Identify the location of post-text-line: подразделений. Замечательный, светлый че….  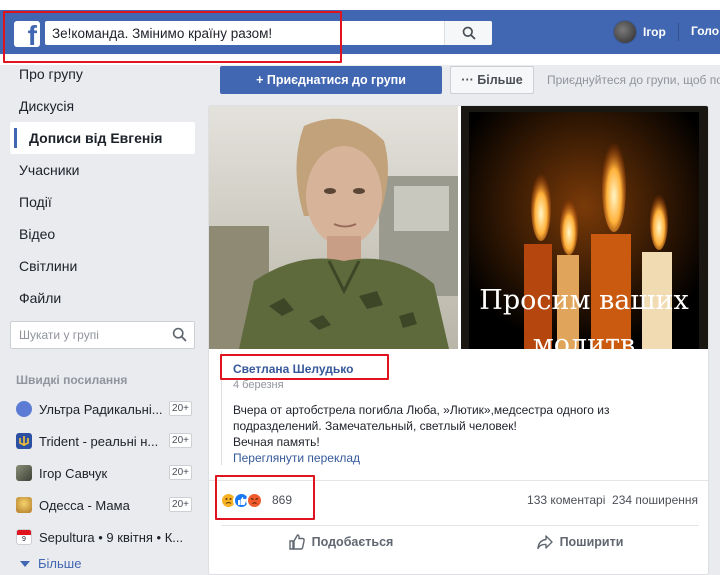
(375, 426).